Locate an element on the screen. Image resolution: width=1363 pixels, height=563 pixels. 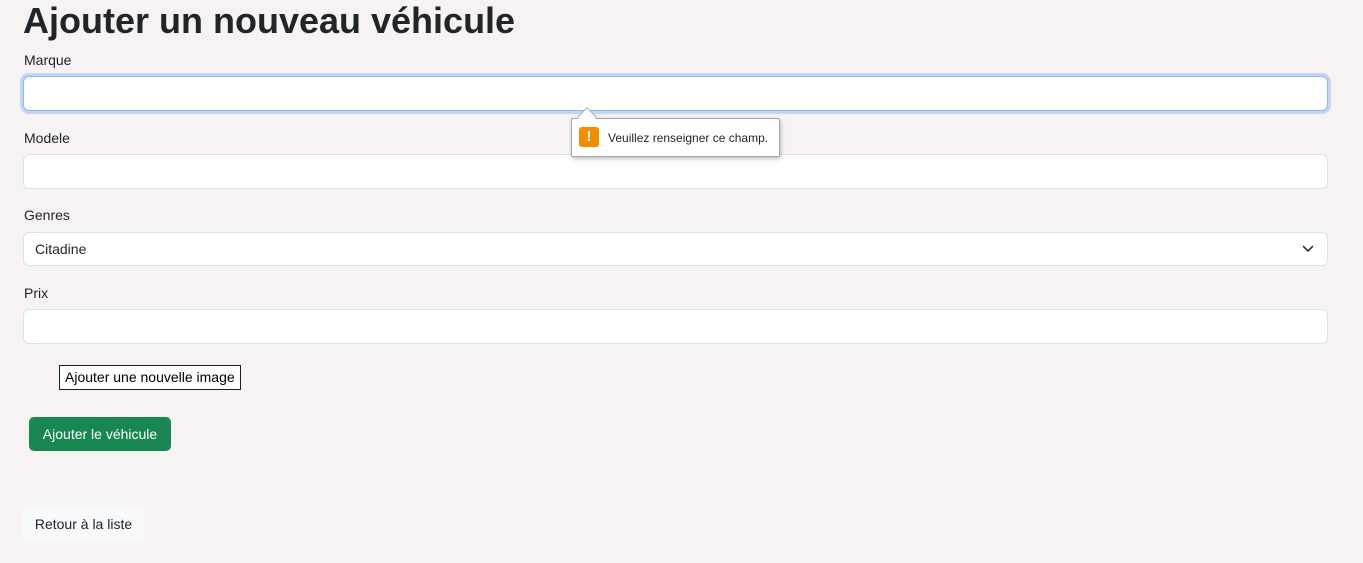
back-to-list-link: Retour à la liste is located at coordinates (83, 524).